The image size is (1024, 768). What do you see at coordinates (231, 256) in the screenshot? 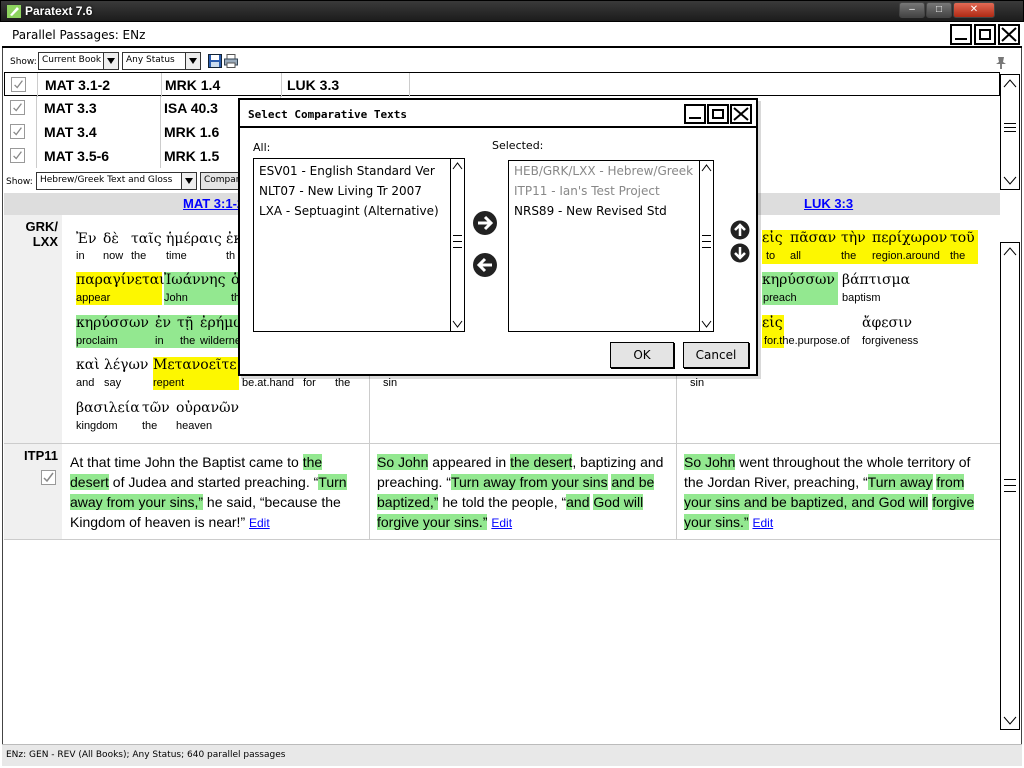
I see `gloss: th` at bounding box center [231, 256].